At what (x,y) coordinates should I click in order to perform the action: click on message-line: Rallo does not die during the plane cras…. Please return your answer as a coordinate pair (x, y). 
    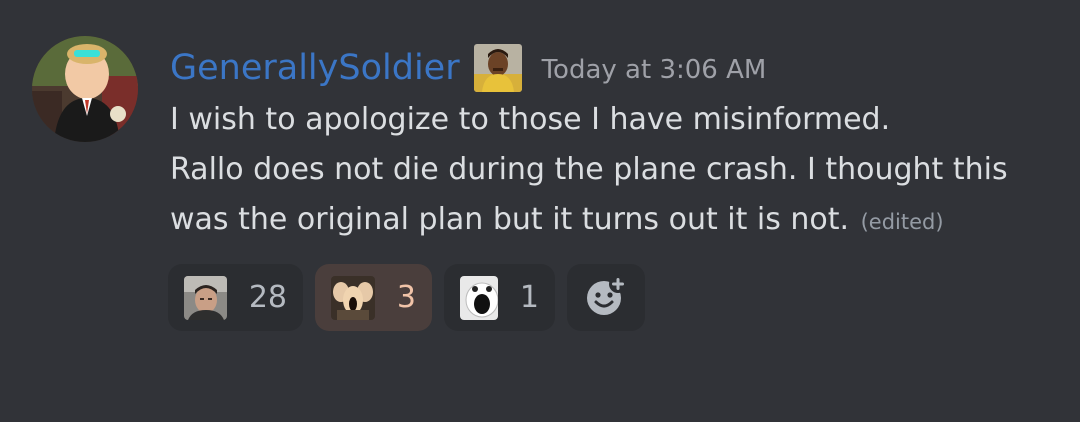
    Looking at the image, I should click on (589, 169).